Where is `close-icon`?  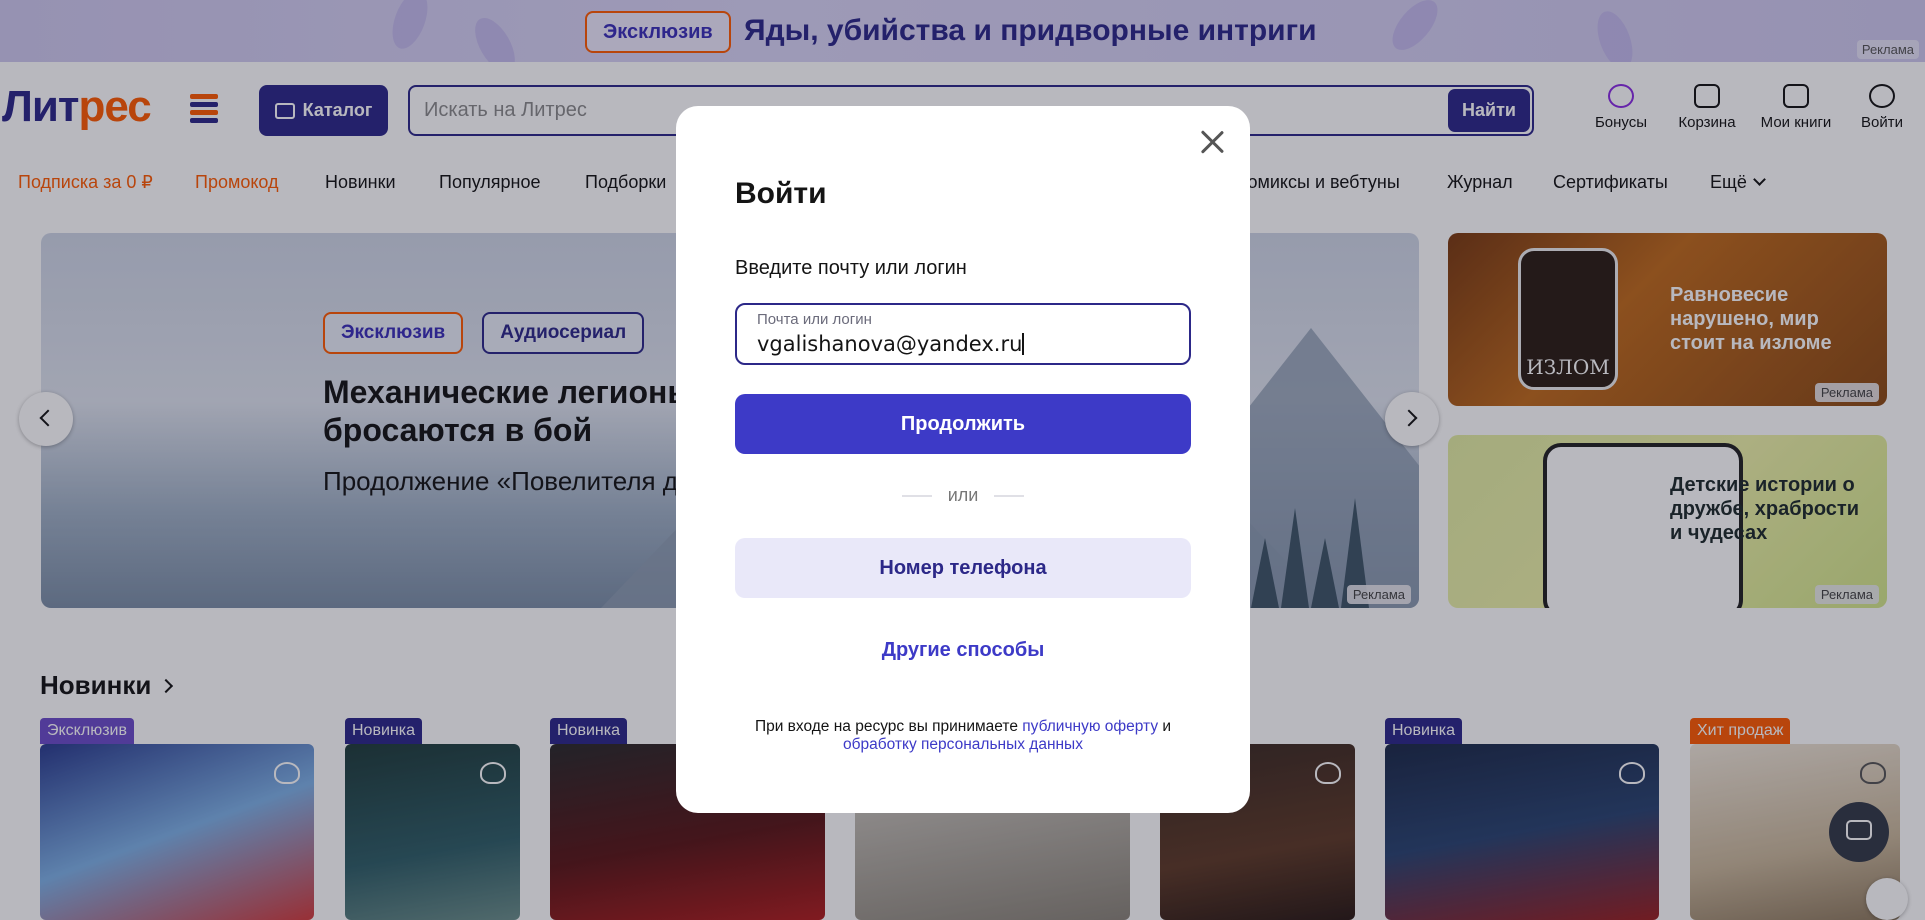
close-icon is located at coordinates (1212, 142).